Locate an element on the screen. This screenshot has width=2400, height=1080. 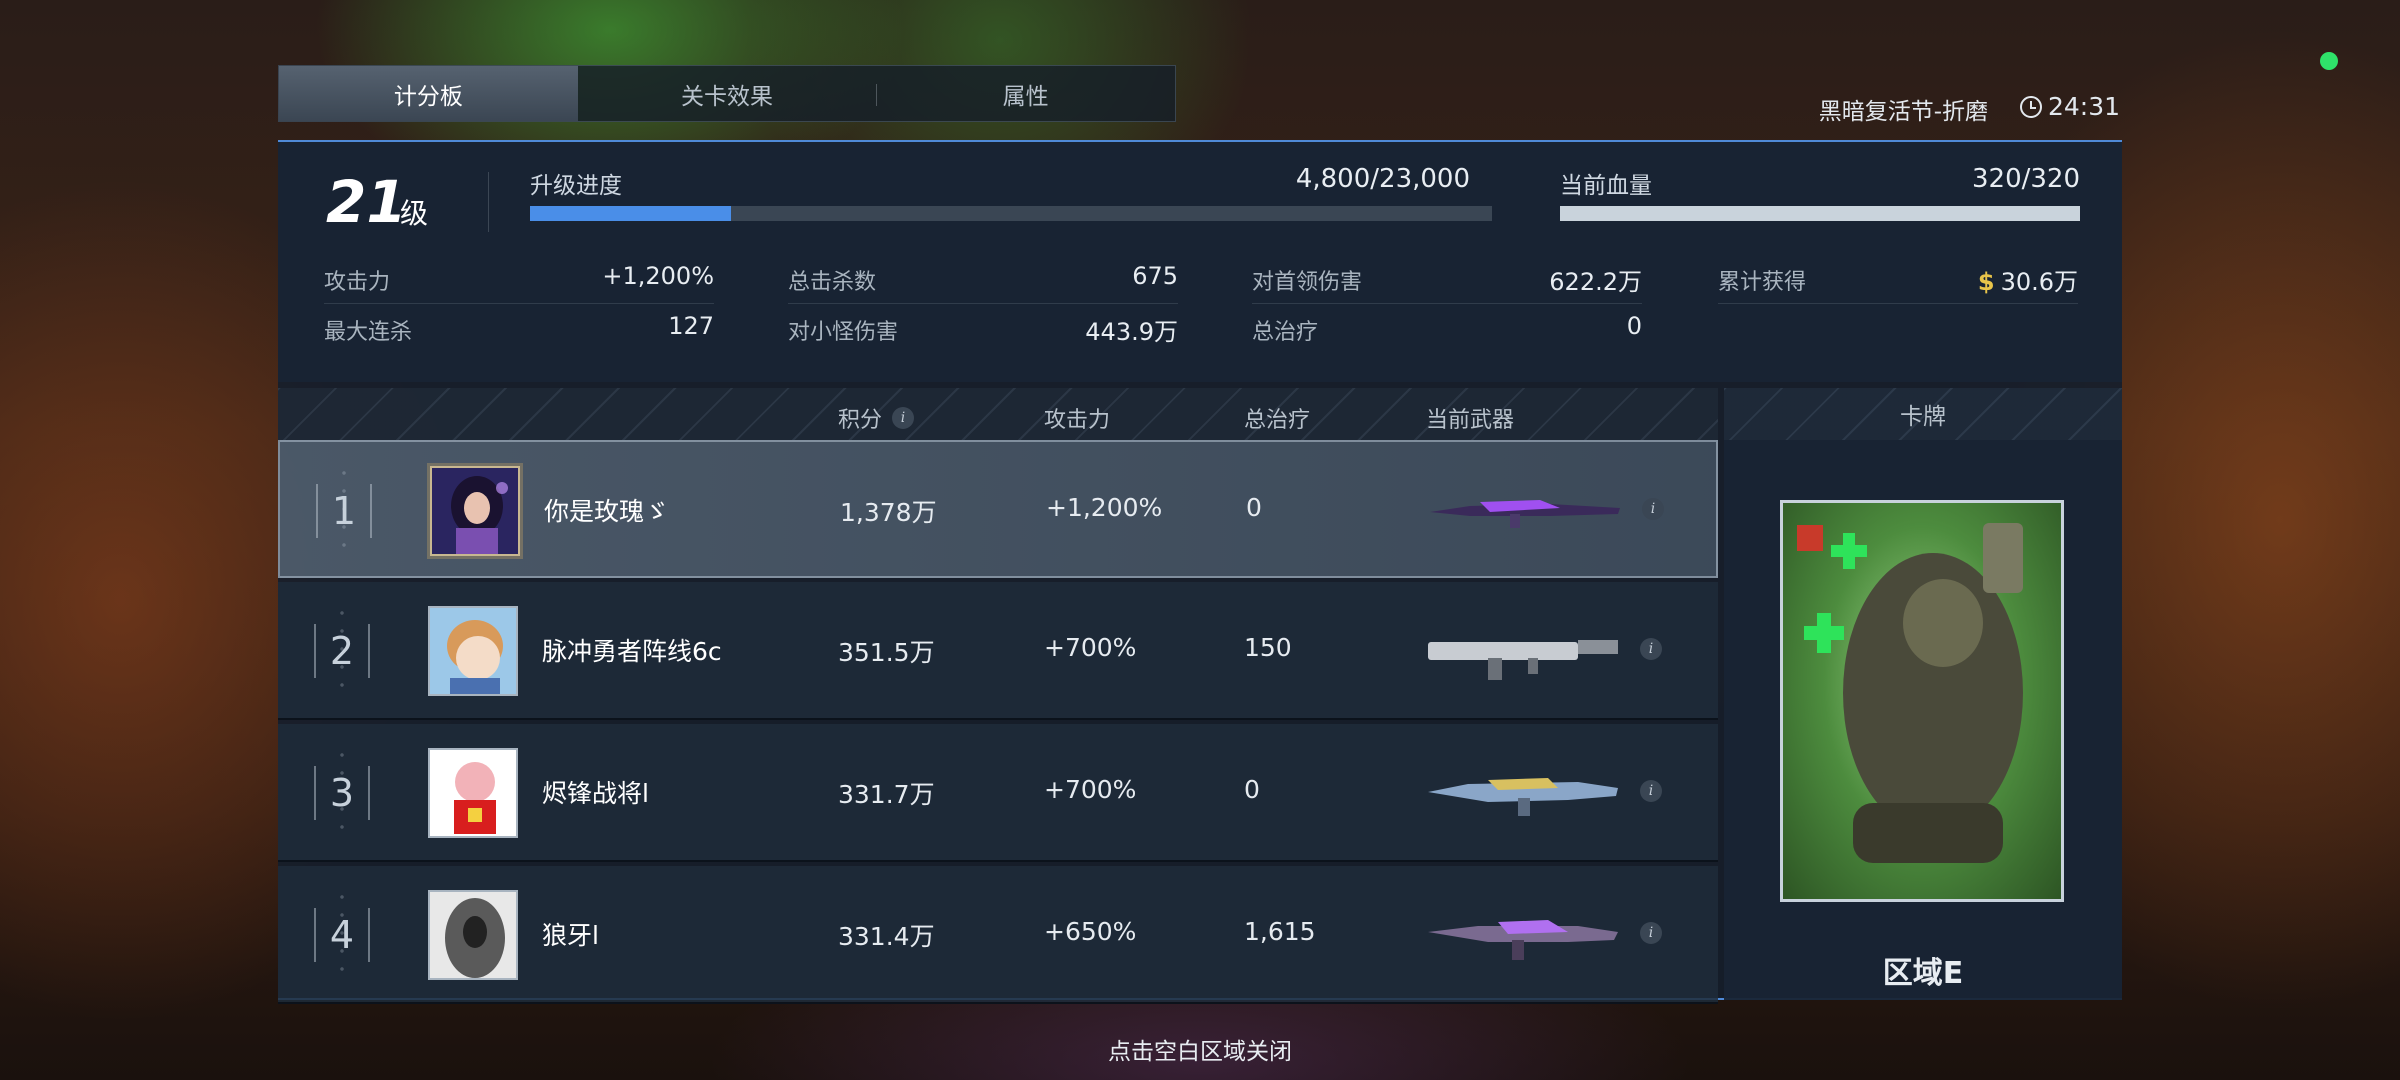
player-name: 脉冲勇者阵线6c is located at coordinates (632, 651).